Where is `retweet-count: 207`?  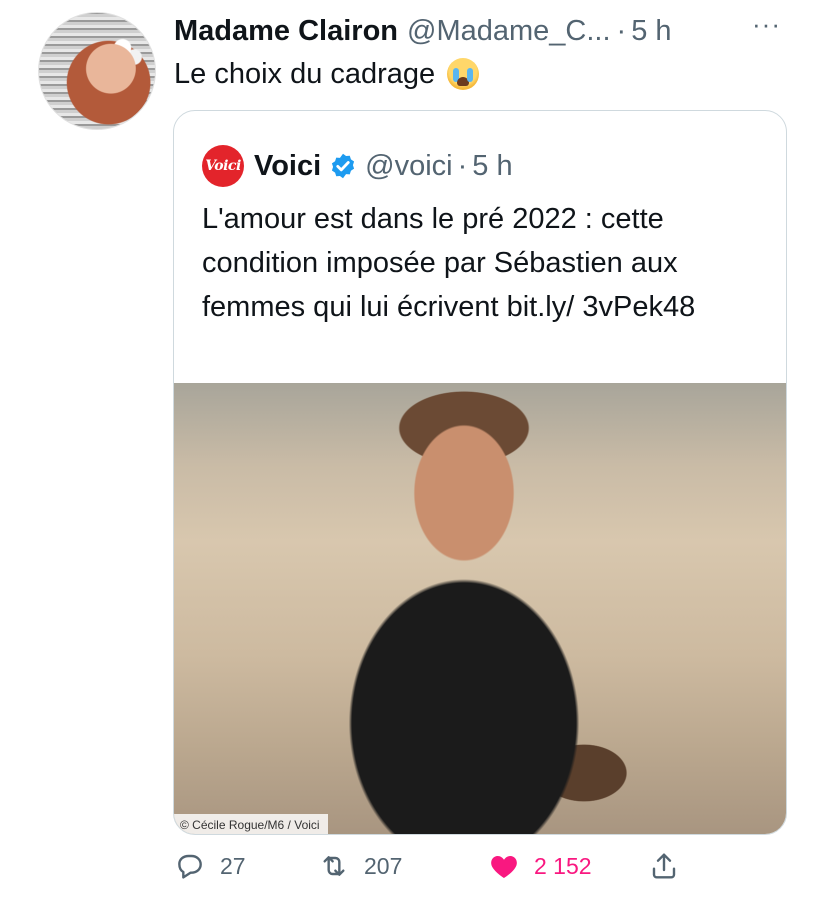
retweet-count: 207 is located at coordinates (383, 865).